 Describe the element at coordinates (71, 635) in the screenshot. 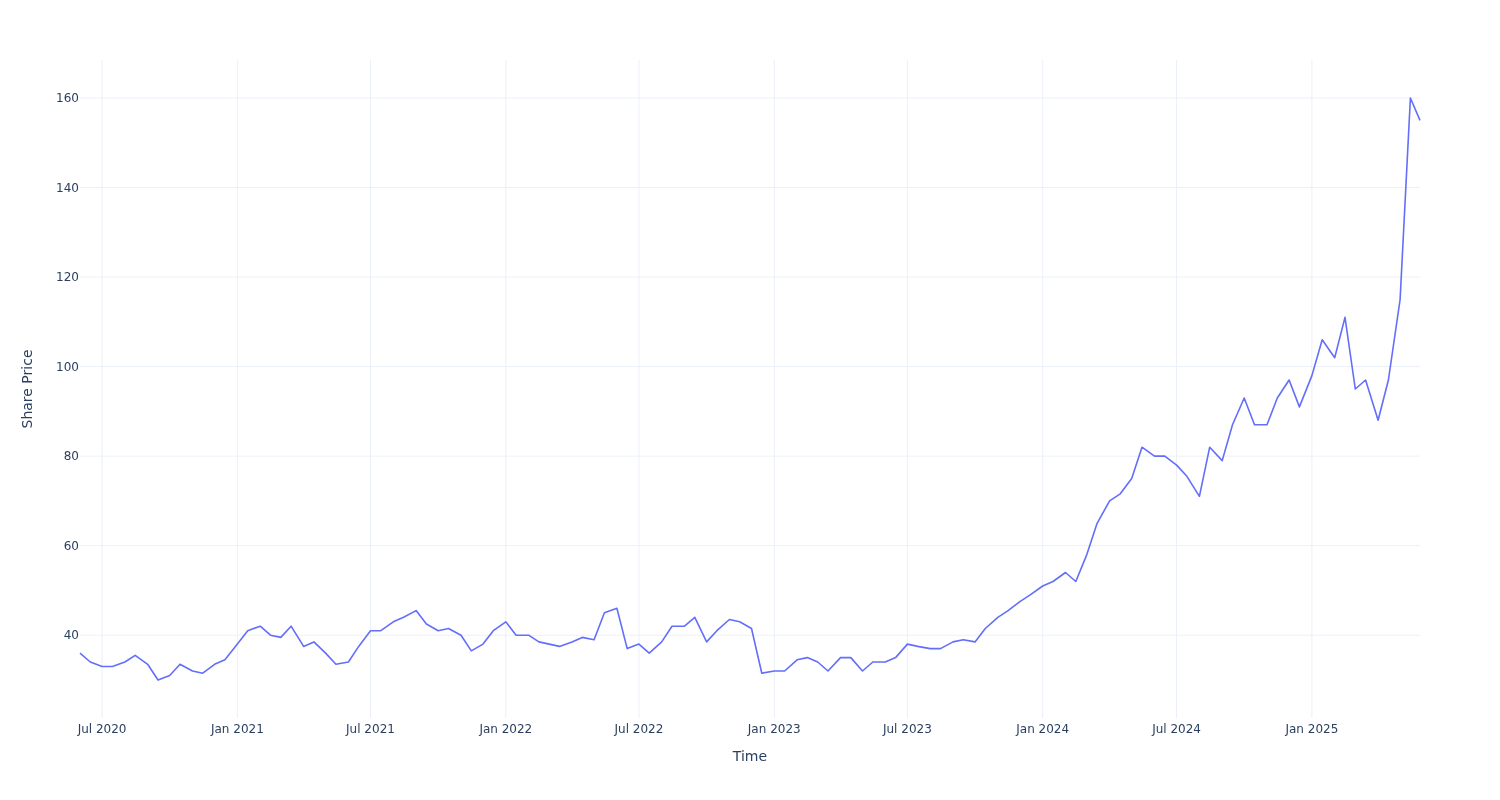

I see `axis-tick-label: 40` at that location.